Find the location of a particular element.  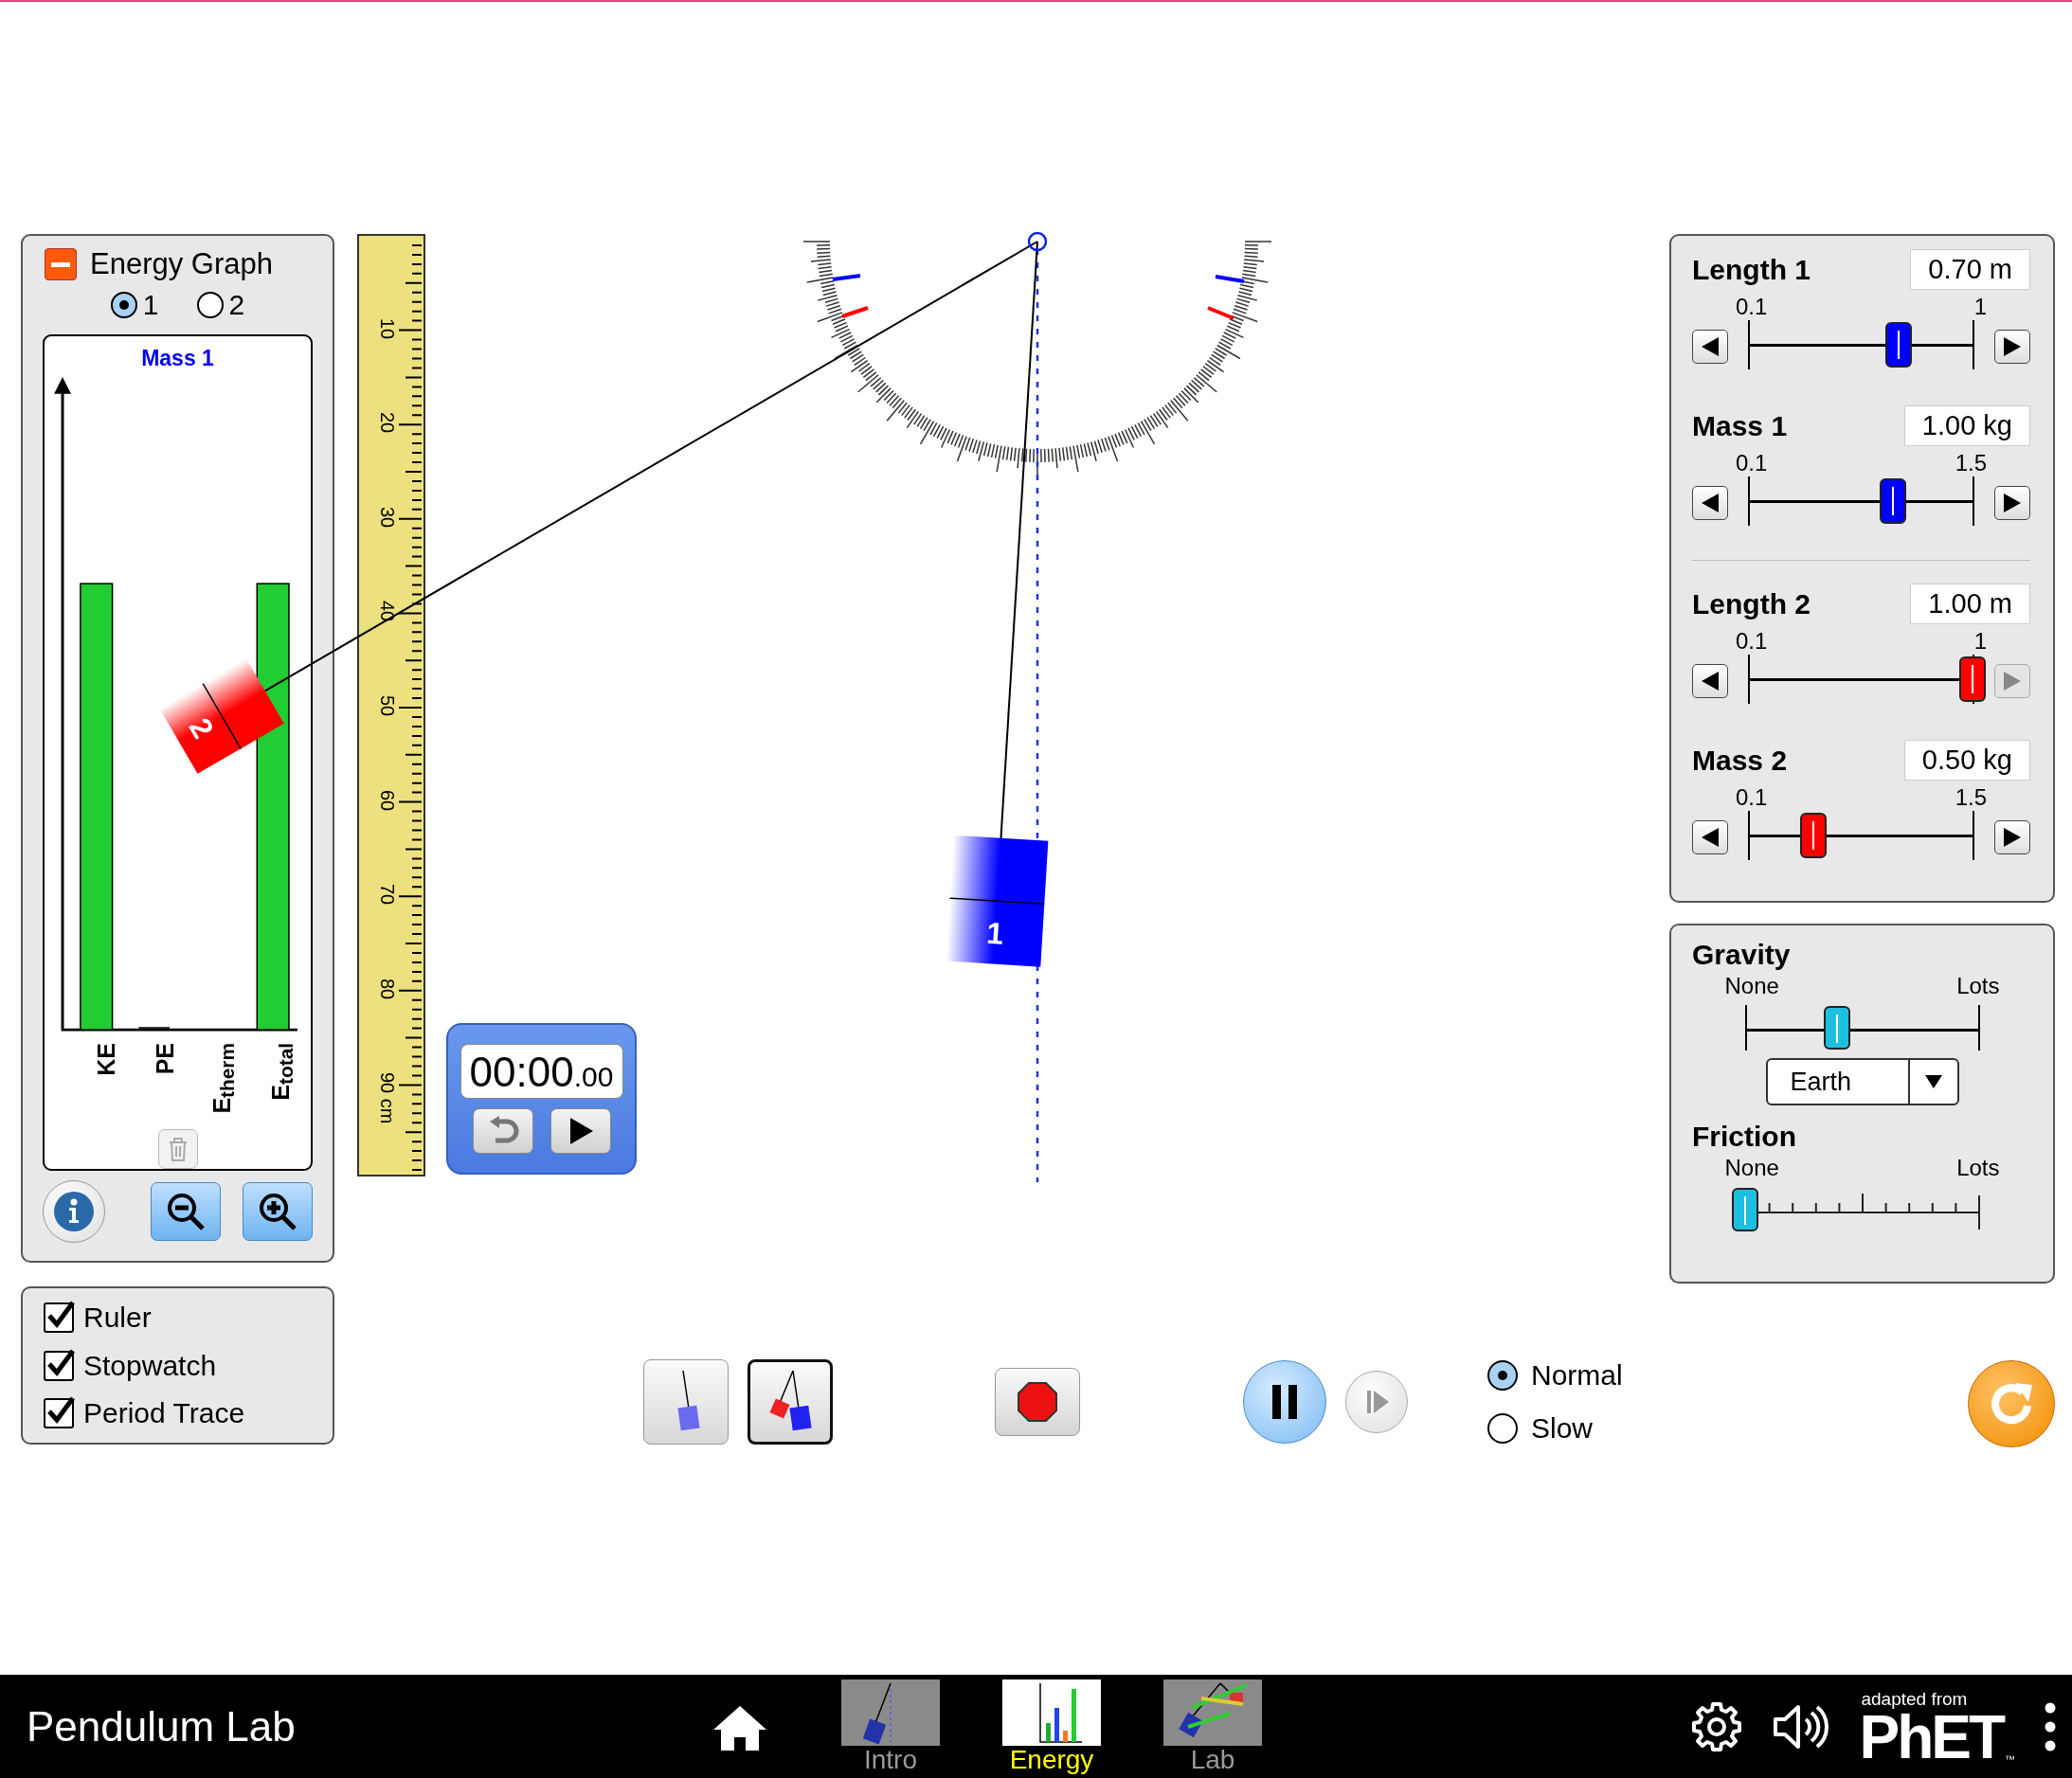

zoom-in-icon is located at coordinates (277, 1211).